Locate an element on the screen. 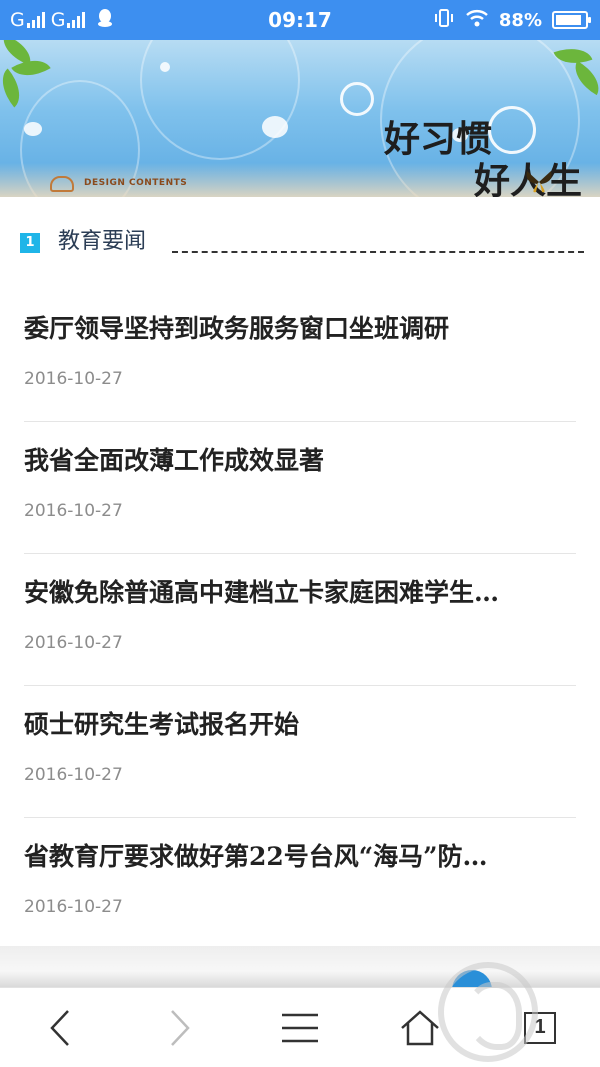 The height and width of the screenshot is (1067, 600). banner-image: DESIGN CONTENTS 好习惯 好人生 is located at coordinates (300, 118).